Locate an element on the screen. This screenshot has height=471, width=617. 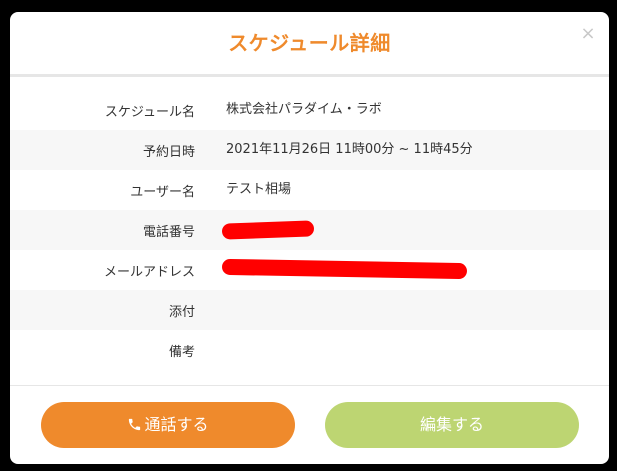
call-button-label: 通話する is located at coordinates (176, 424).